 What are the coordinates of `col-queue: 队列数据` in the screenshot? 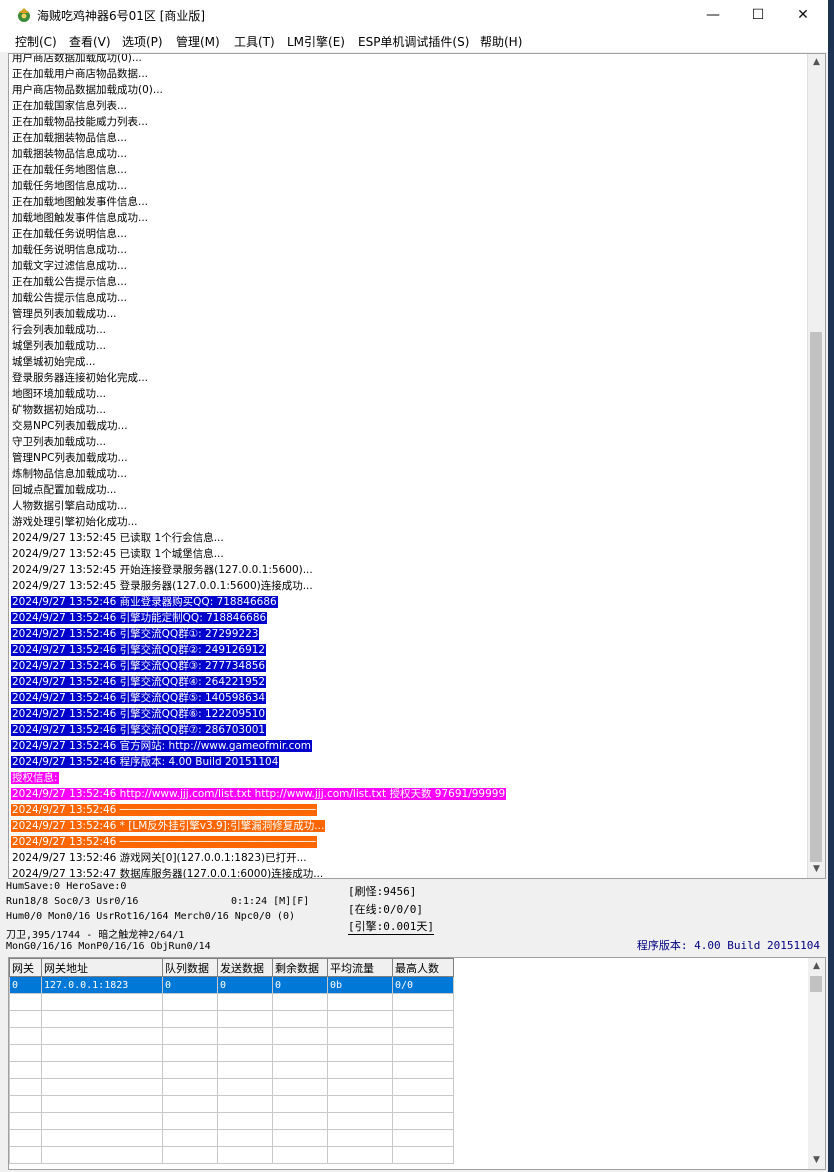 It's located at (190, 967).